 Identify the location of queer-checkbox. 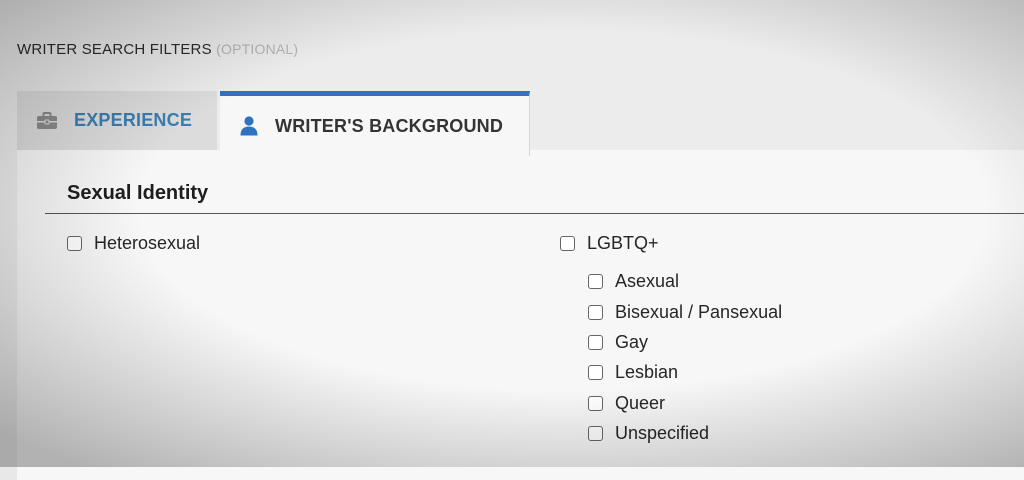
(595, 403).